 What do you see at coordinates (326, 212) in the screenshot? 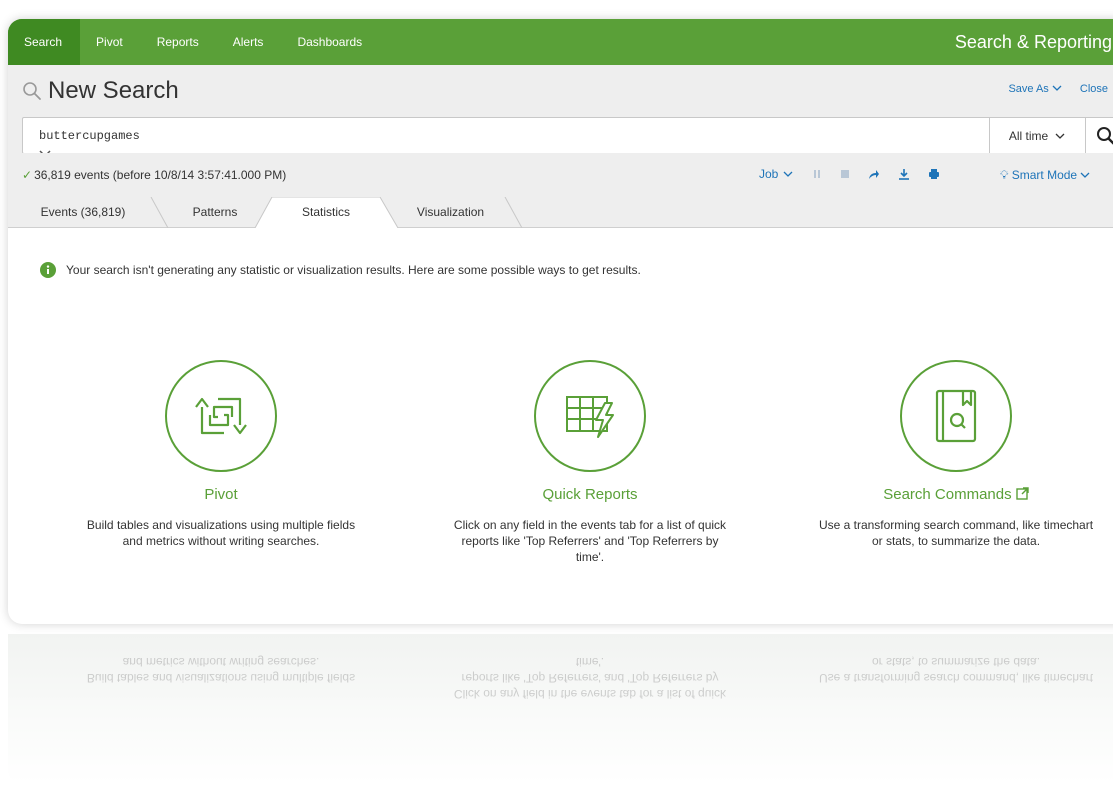
I see `tab-statistics: Statistics` at bounding box center [326, 212].